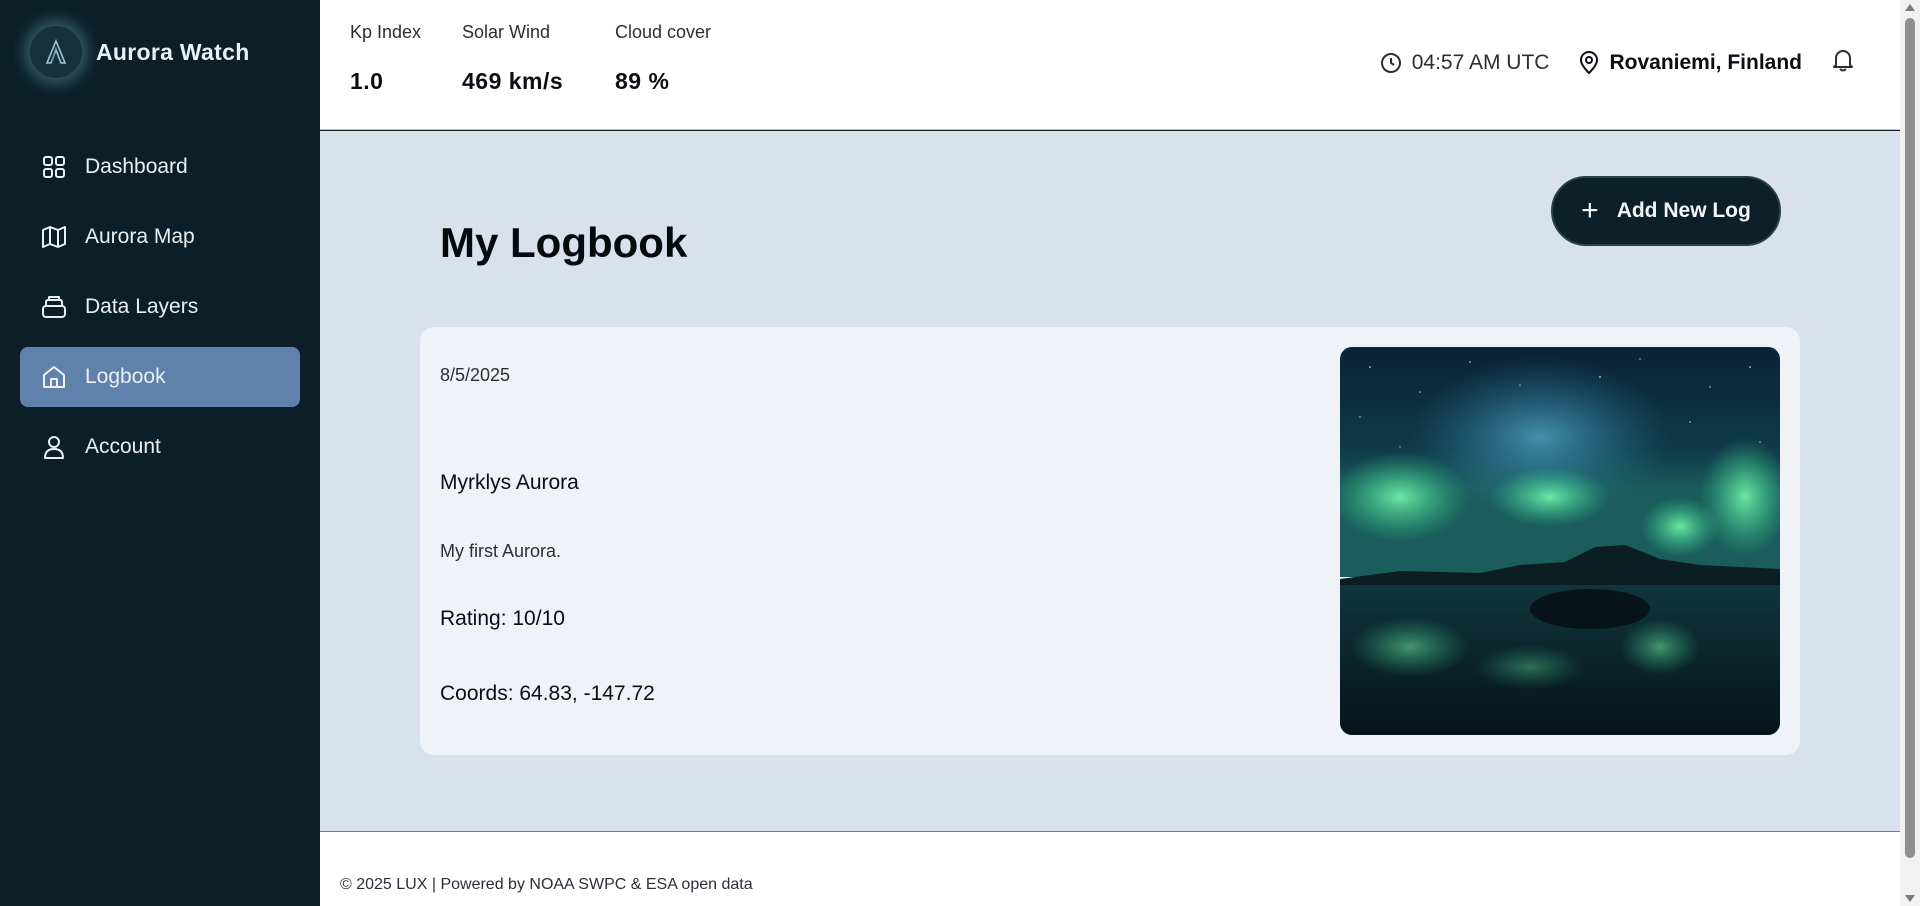 The image size is (1920, 906). Describe the element at coordinates (1705, 62) in the screenshot. I see `location-text: Rovaniemi, Finland` at that location.